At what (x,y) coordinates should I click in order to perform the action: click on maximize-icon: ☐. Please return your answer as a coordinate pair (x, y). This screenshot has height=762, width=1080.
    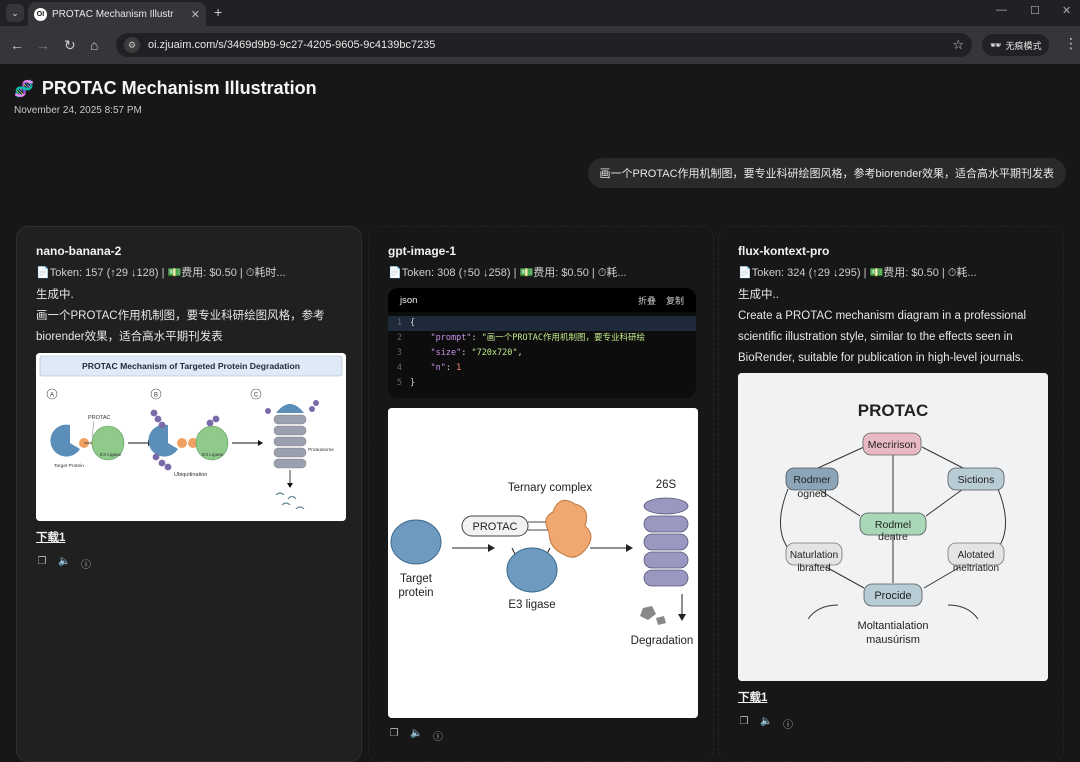
    Looking at the image, I should click on (1035, 10).